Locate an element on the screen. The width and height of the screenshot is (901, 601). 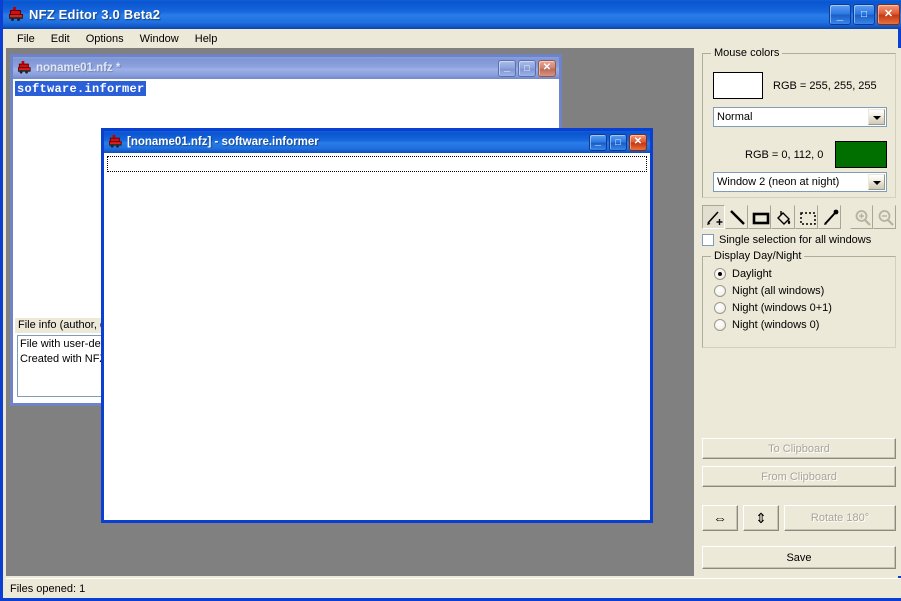
radio-night-all-windows: Night (all windows) is located at coordinates (769, 291).